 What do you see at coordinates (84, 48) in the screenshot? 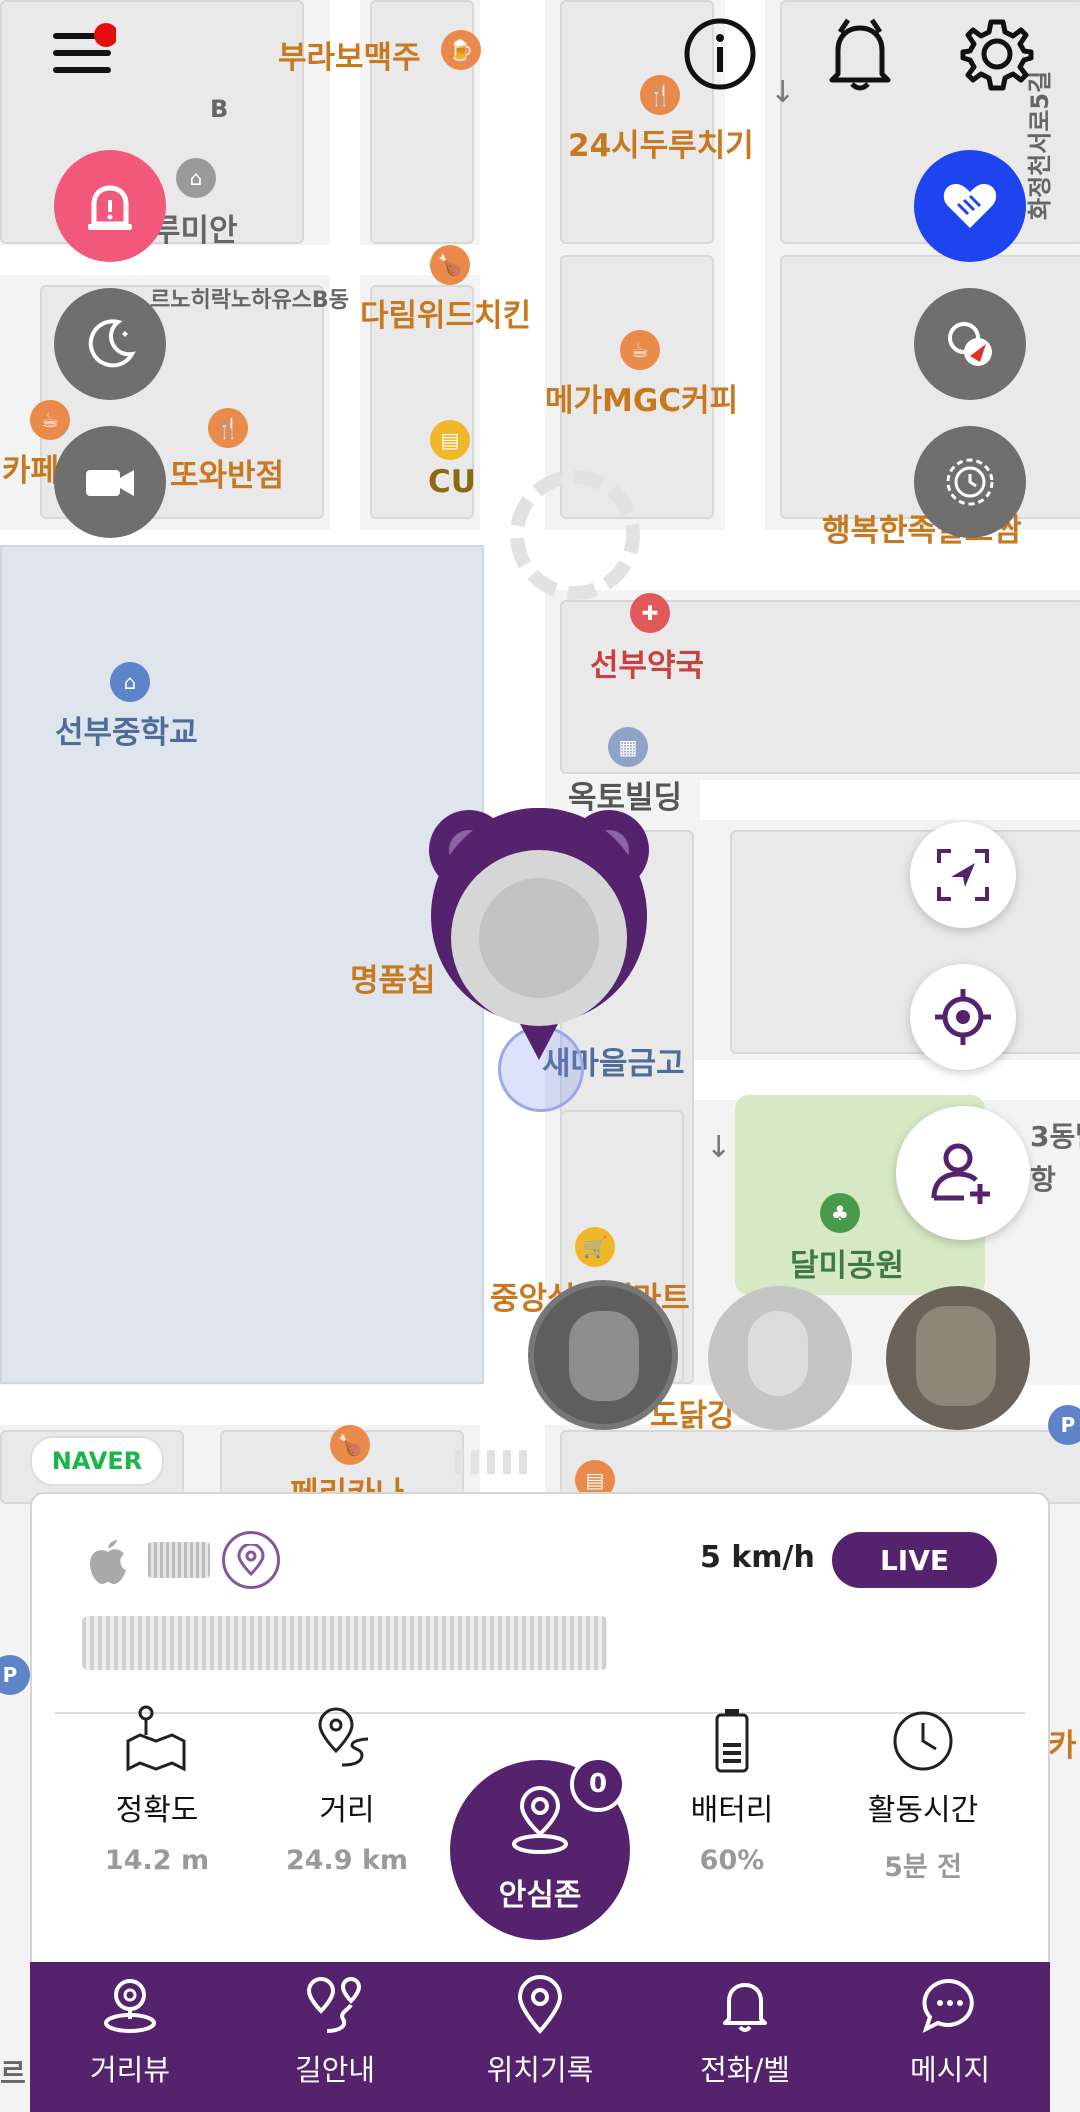
I see `menu-icon` at bounding box center [84, 48].